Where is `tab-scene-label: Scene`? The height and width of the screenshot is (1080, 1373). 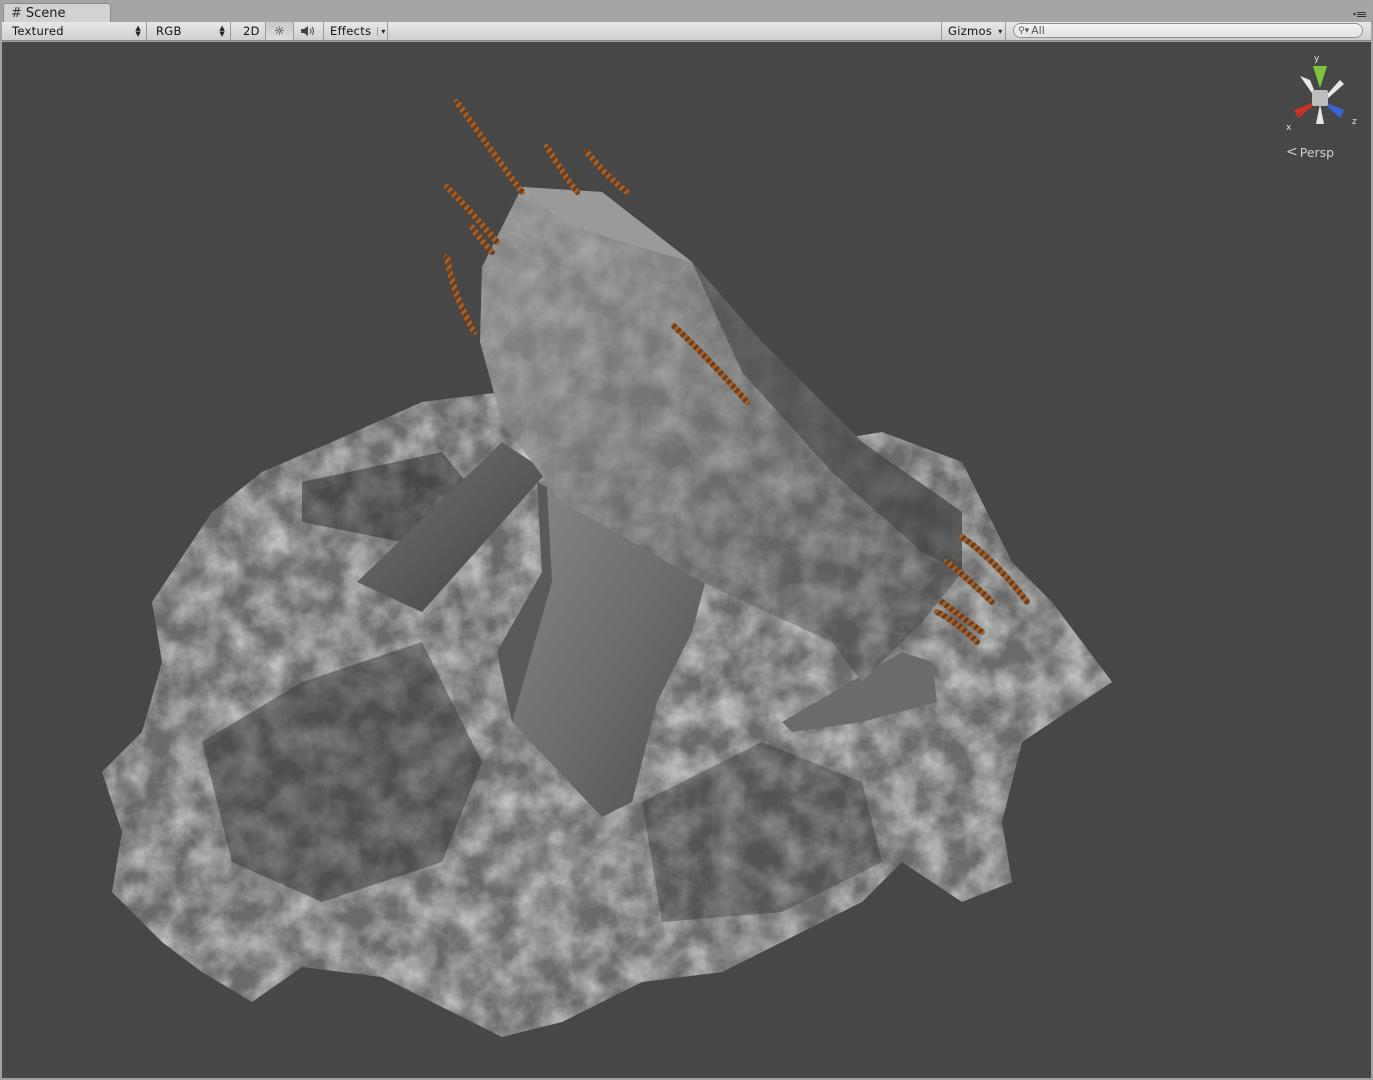
tab-scene-label: Scene is located at coordinates (45, 13).